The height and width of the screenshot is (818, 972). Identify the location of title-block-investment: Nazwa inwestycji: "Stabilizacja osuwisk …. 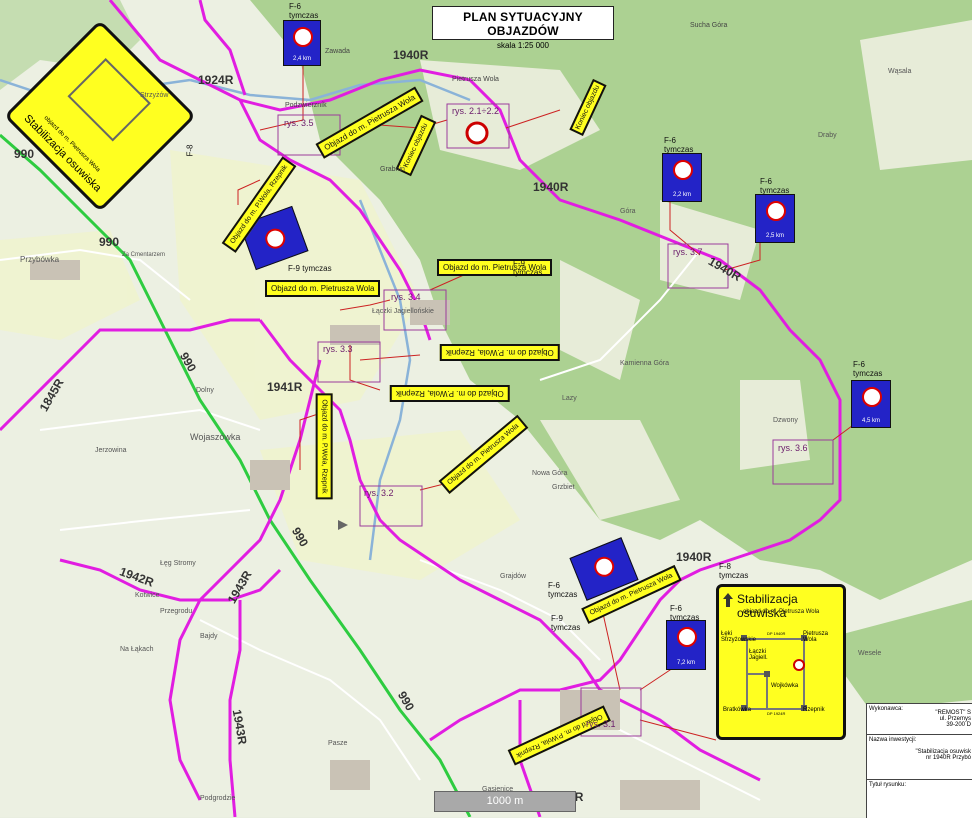
(919, 757).